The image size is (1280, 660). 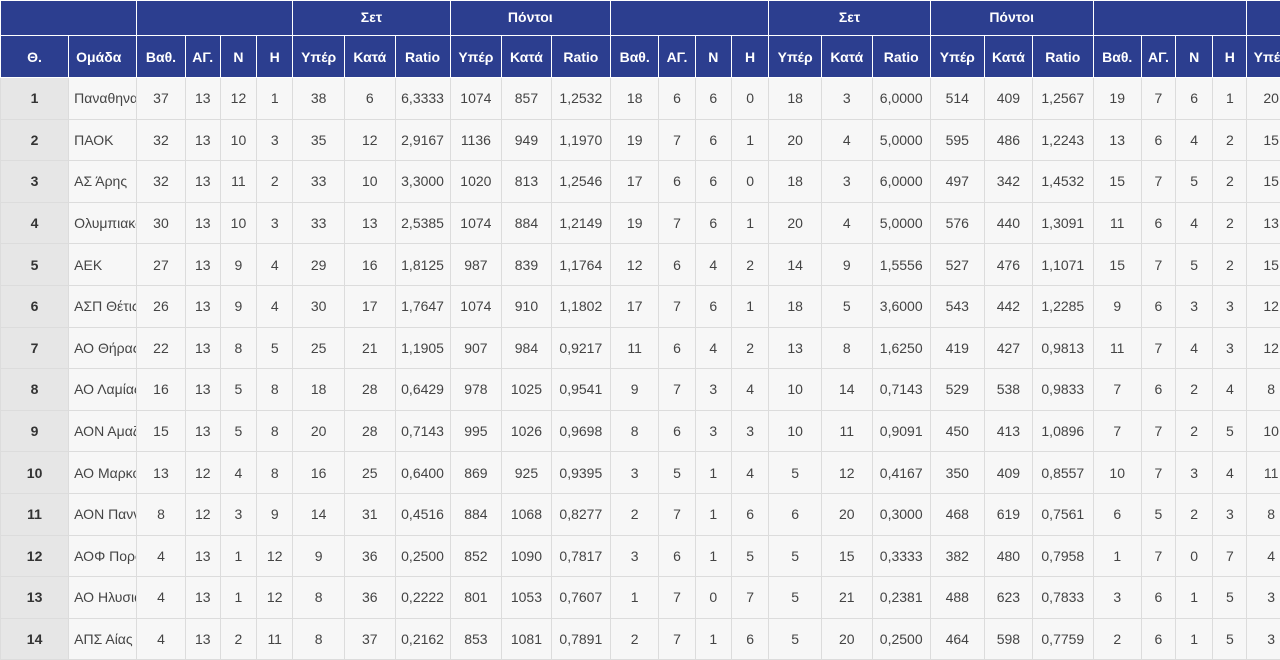 I want to click on column-header: Θ., so click(x=35, y=57).